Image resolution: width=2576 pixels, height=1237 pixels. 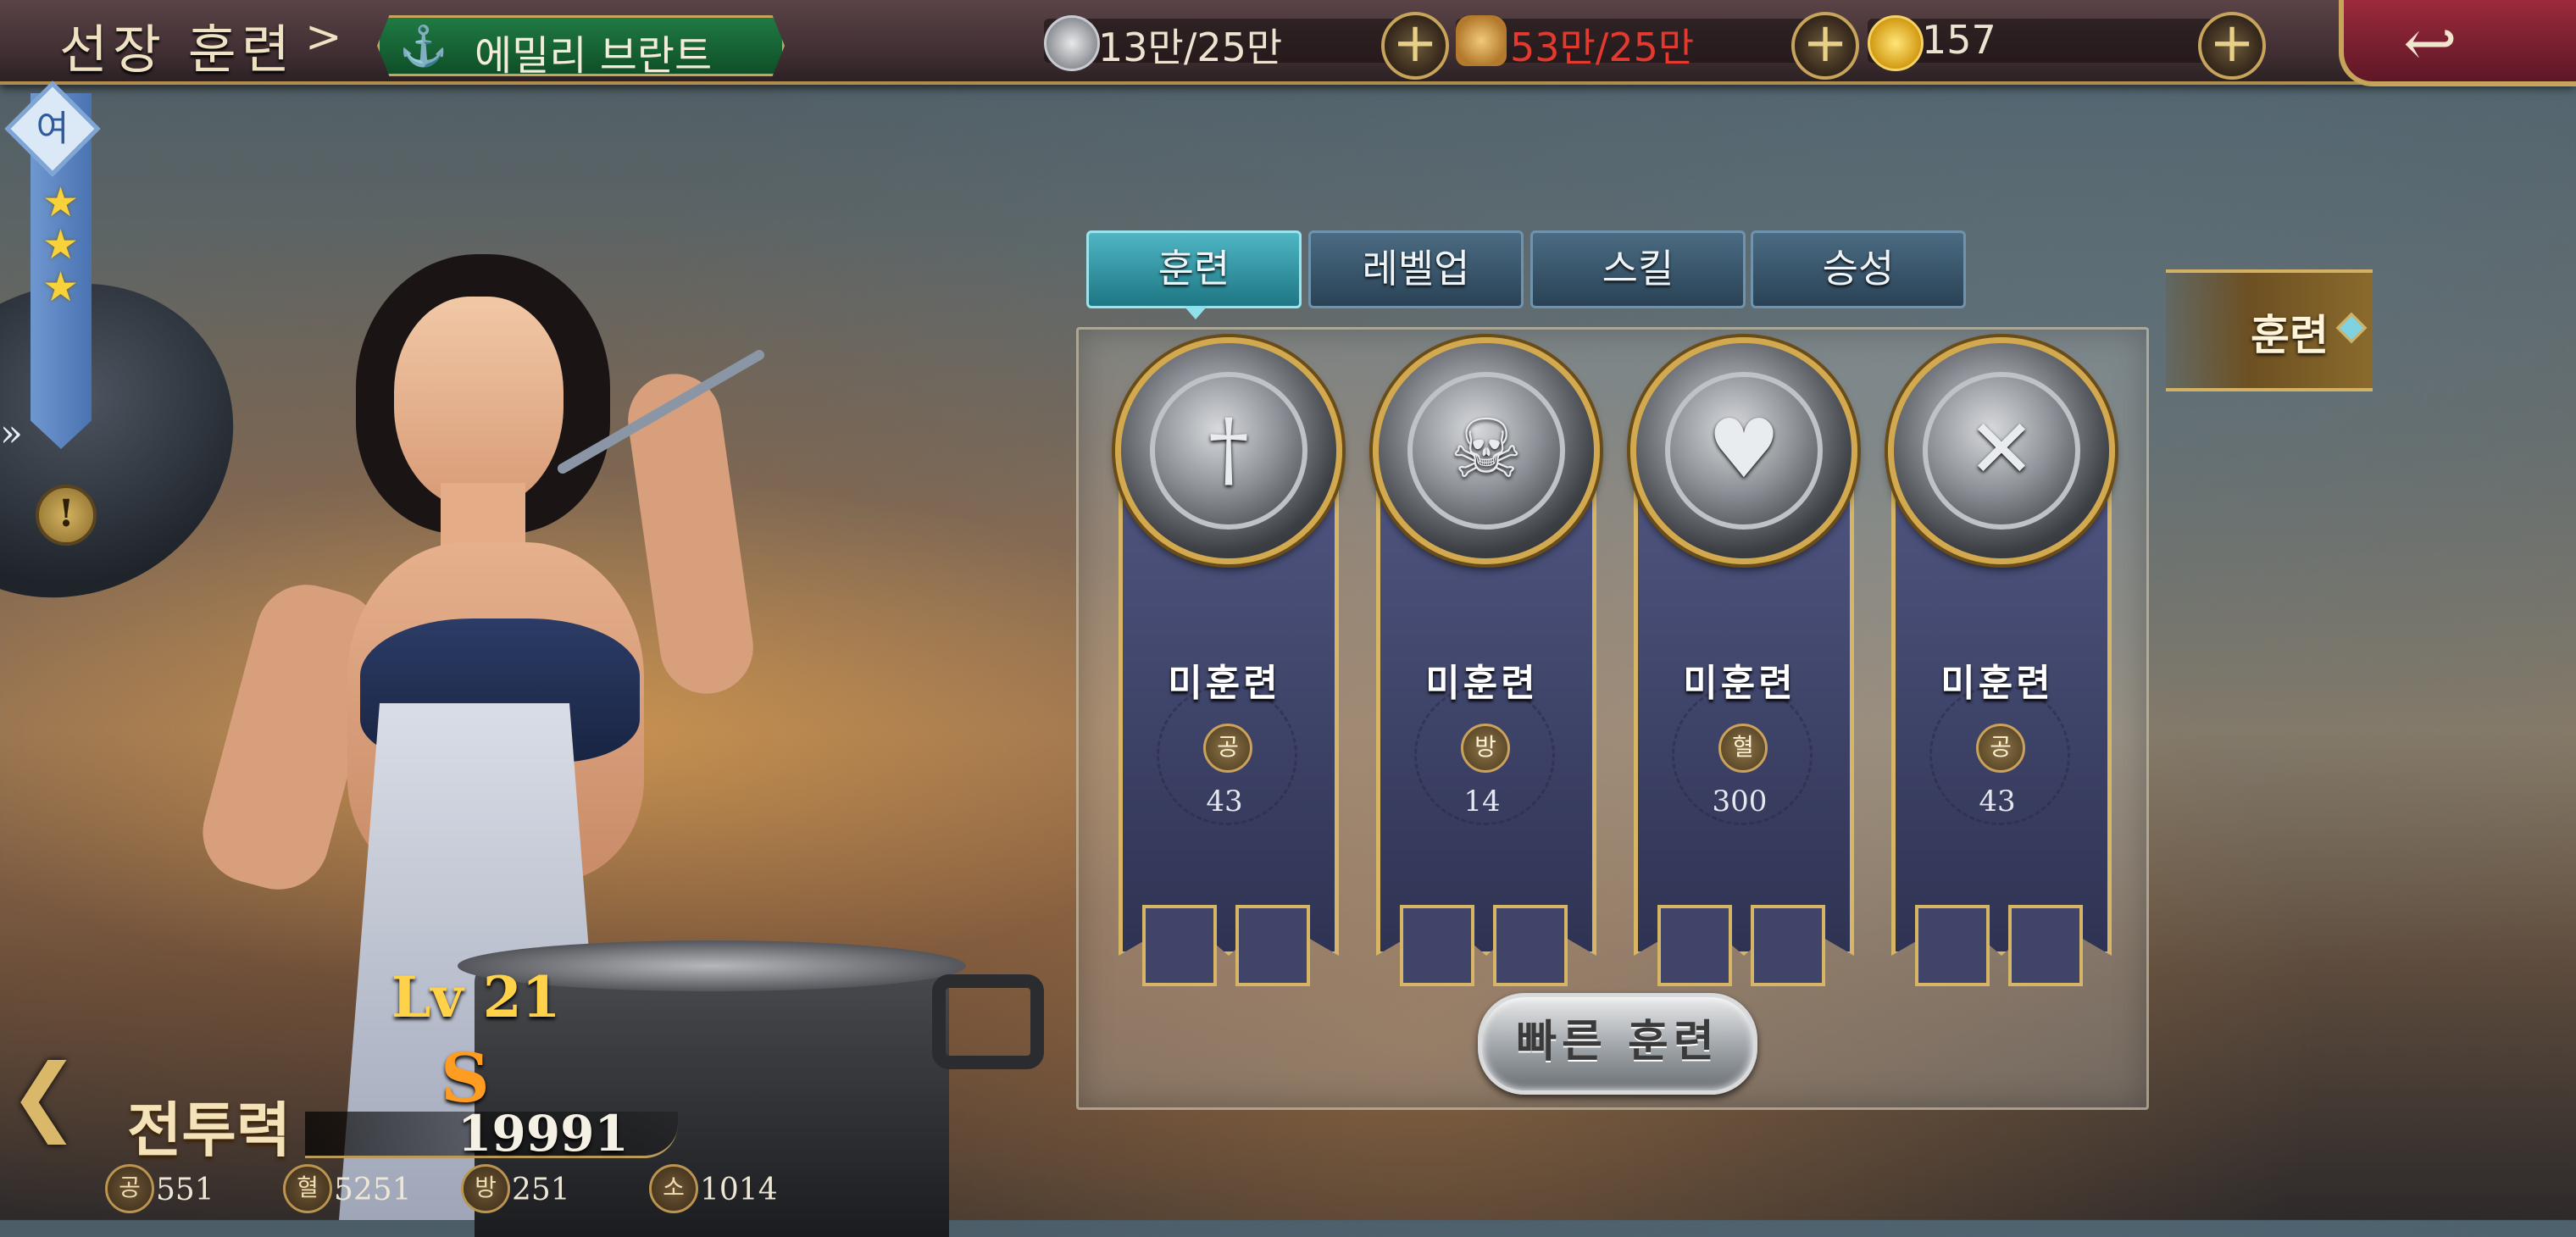 What do you see at coordinates (2054, 41) in the screenshot?
I see `gold-resource: 157` at bounding box center [2054, 41].